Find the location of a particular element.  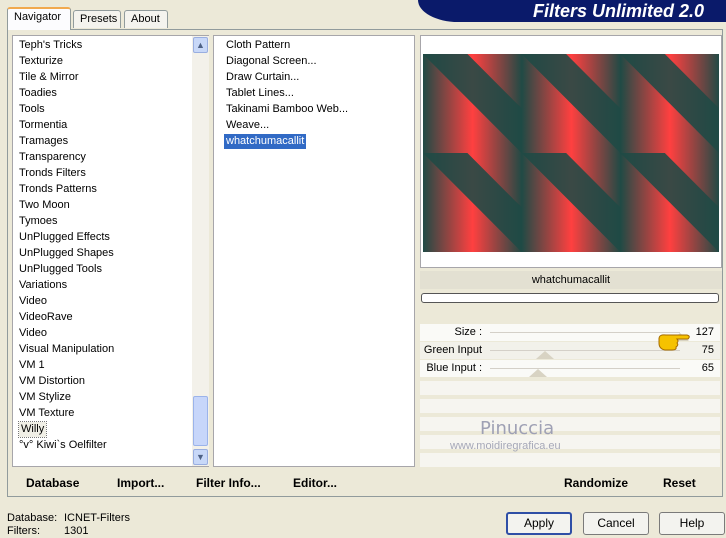

category-item: UnPlugged Tools is located at coordinates (60, 269).